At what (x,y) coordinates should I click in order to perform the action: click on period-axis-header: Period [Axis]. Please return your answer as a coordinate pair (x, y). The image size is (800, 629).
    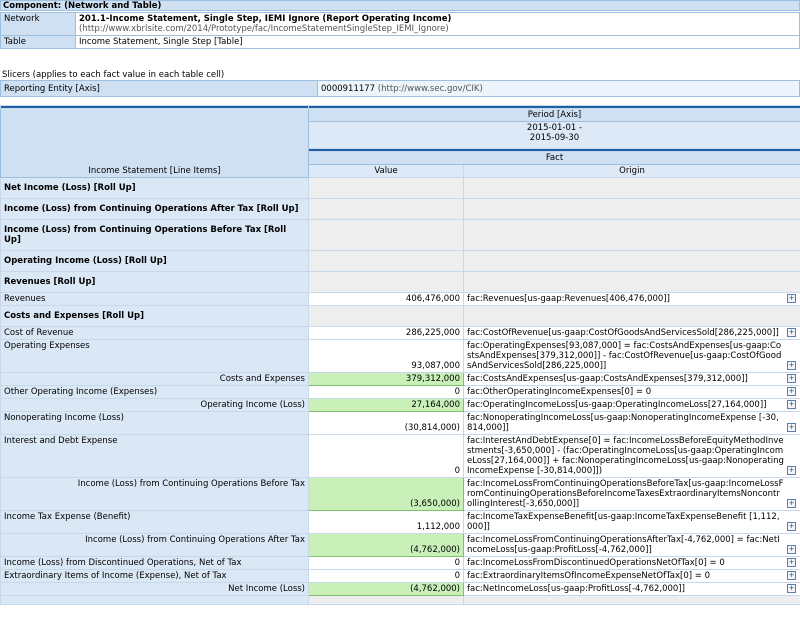
    Looking at the image, I should click on (554, 115).